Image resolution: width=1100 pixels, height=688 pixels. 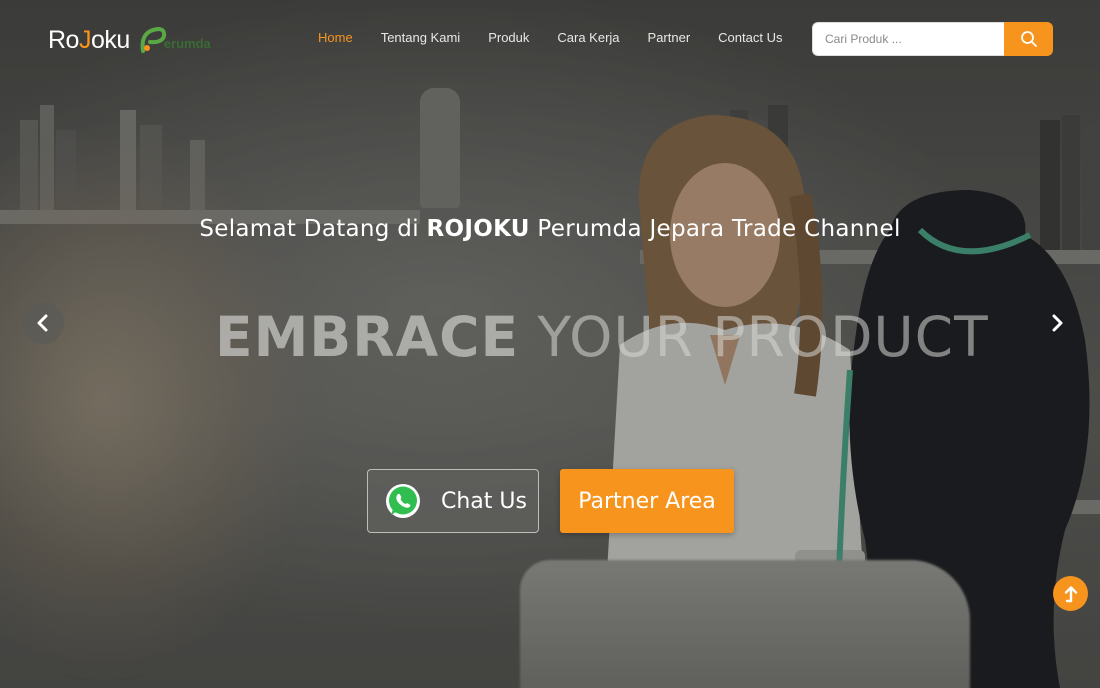 I want to click on chevron-left-icon, so click(x=42, y=323).